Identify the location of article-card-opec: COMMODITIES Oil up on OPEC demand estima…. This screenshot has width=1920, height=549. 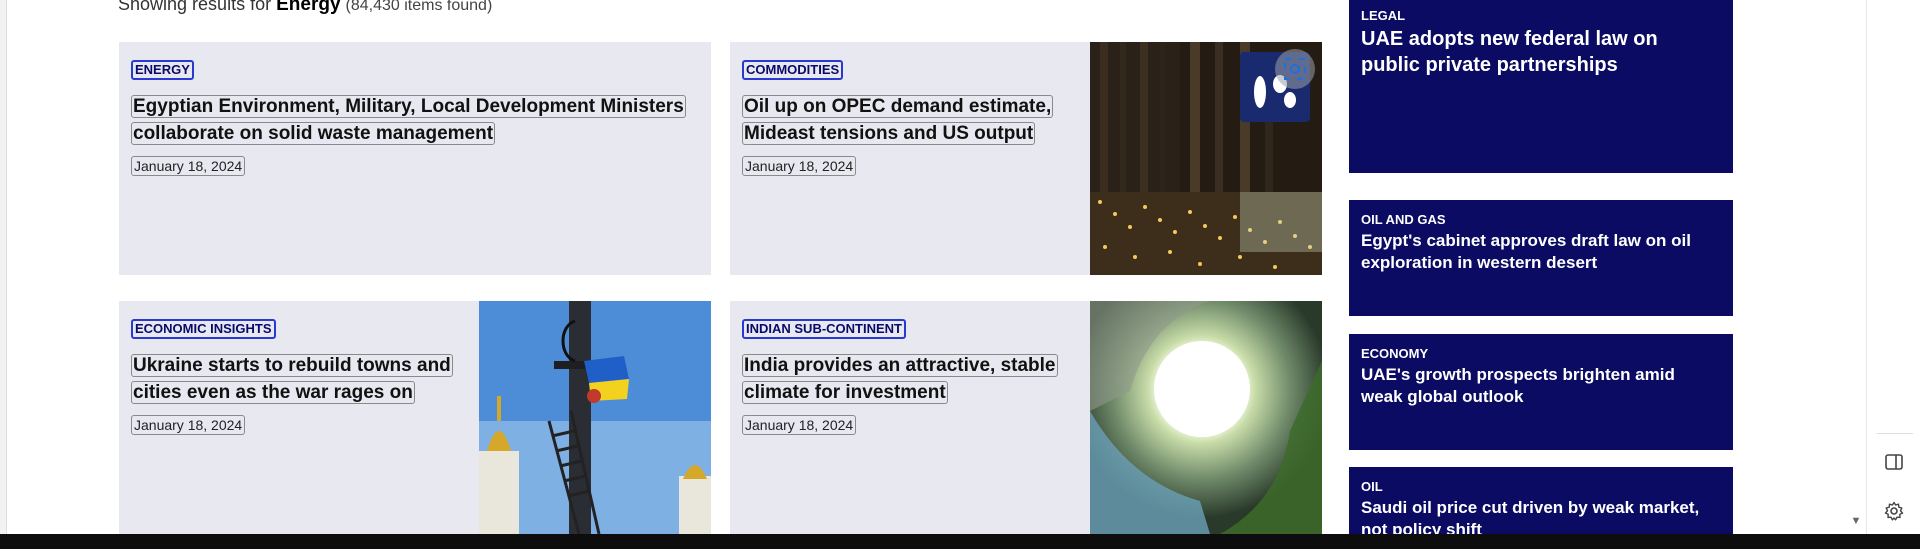
(1026, 158).